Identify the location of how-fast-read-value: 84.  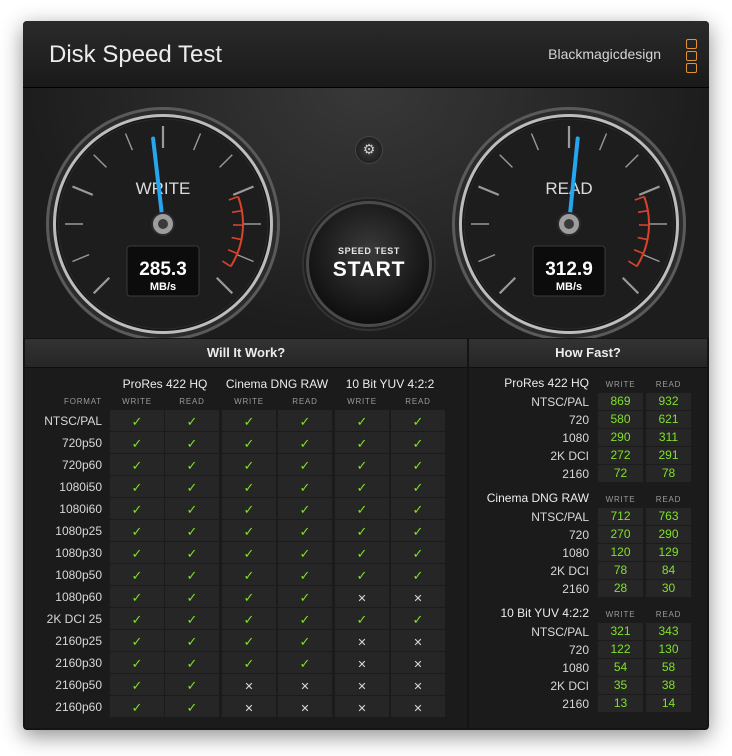
(668, 570).